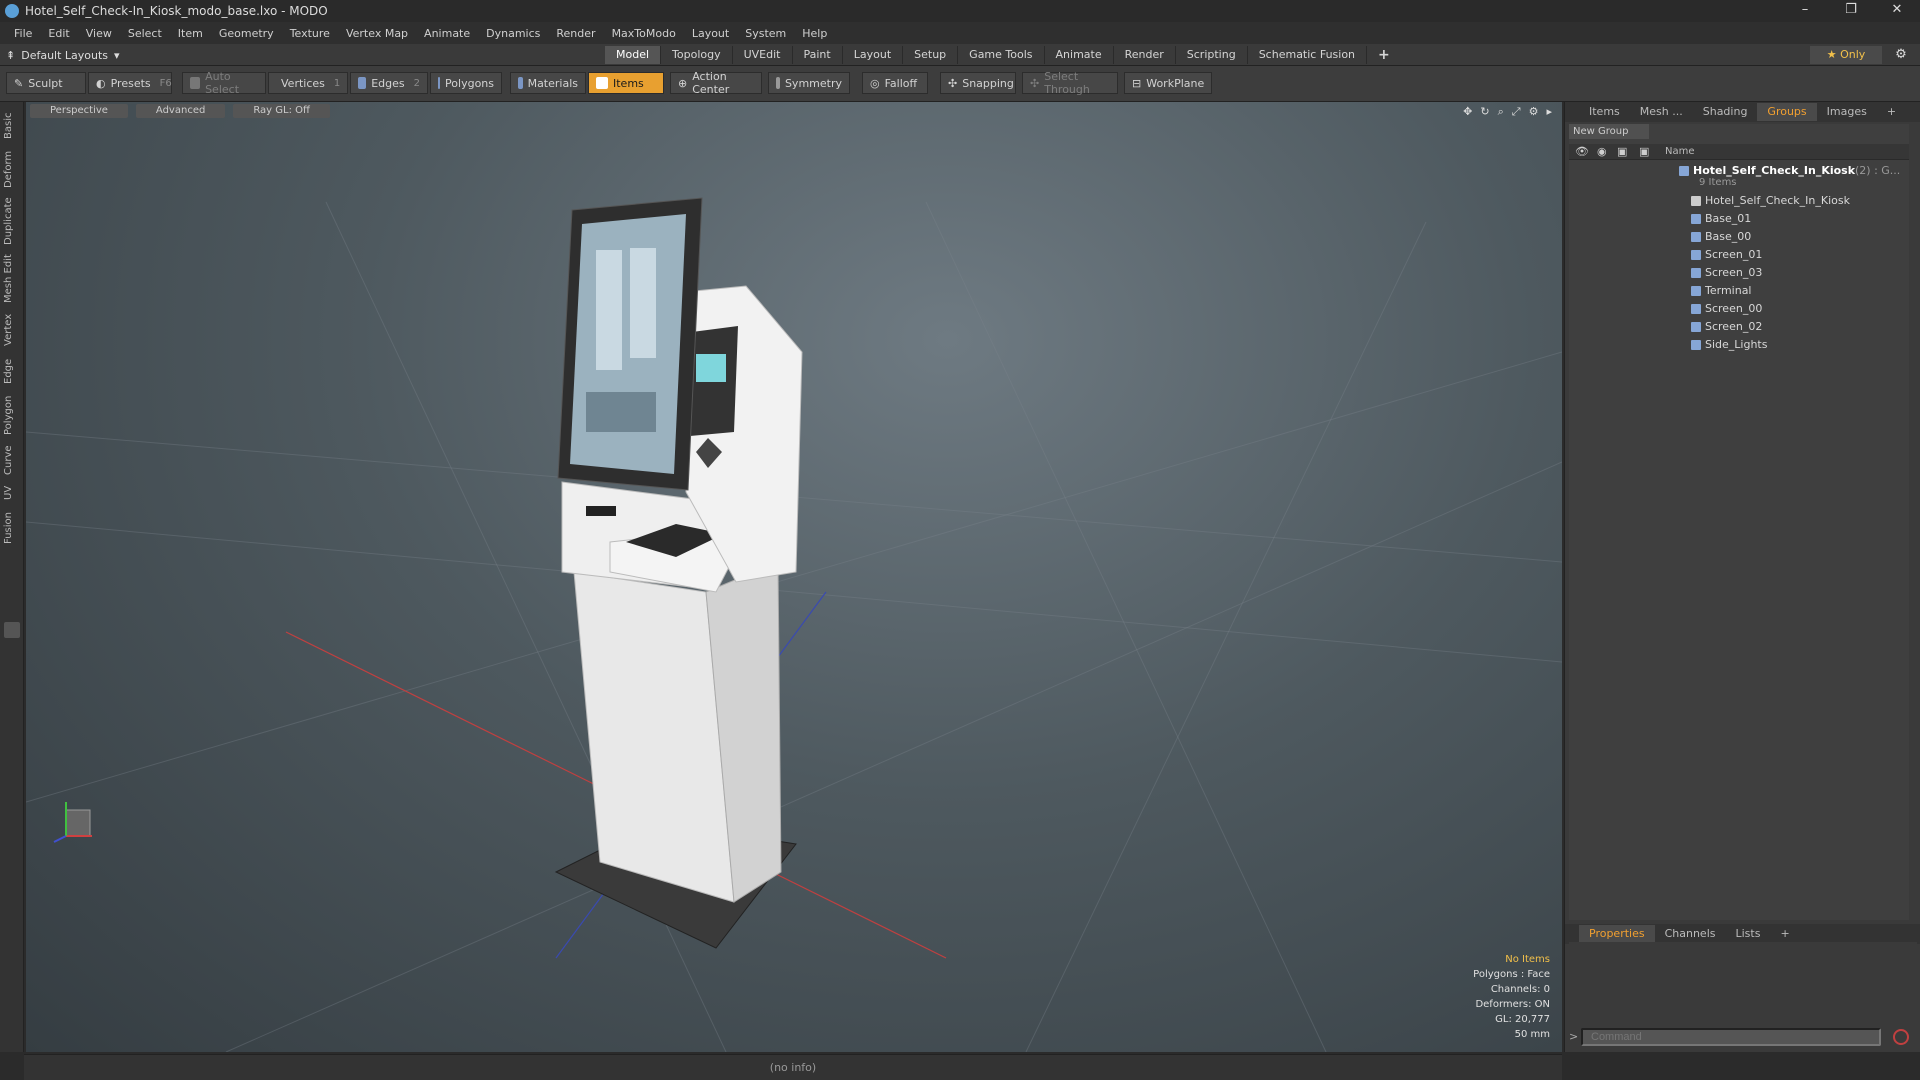 Image resolution: width=1920 pixels, height=1080 pixels. I want to click on viewport-menu-icon: ▸, so click(1549, 112).